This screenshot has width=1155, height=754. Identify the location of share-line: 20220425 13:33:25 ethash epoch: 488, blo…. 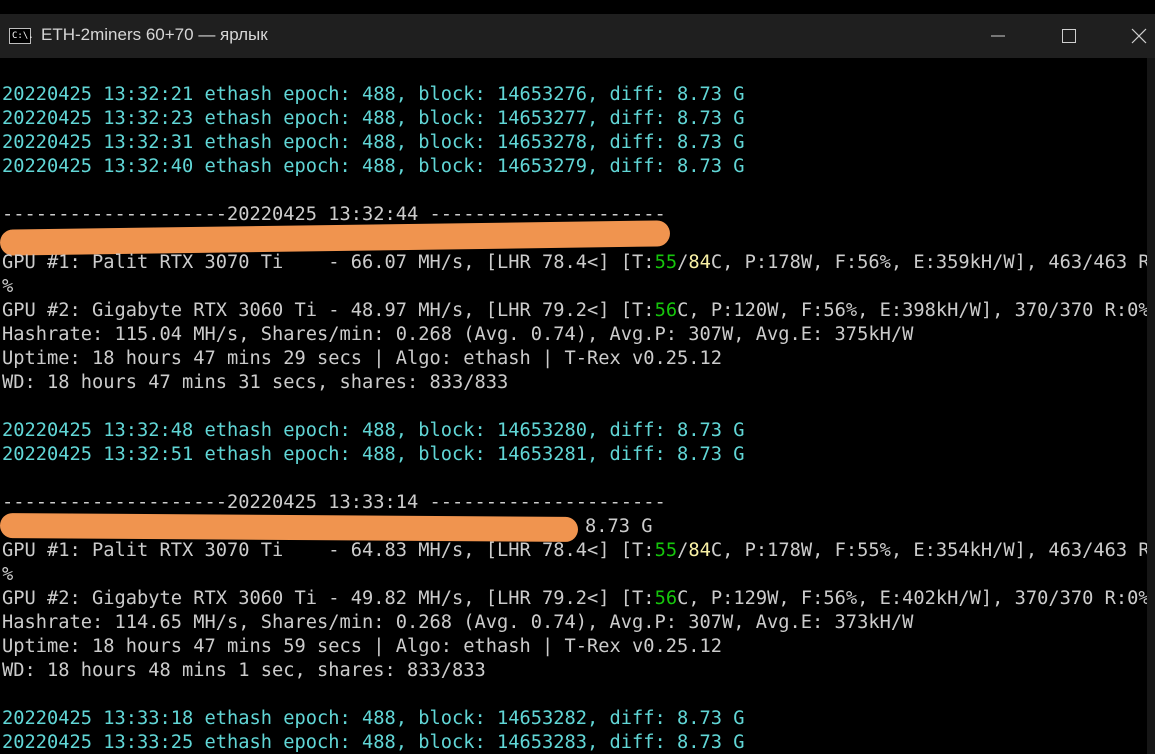
(373, 742).